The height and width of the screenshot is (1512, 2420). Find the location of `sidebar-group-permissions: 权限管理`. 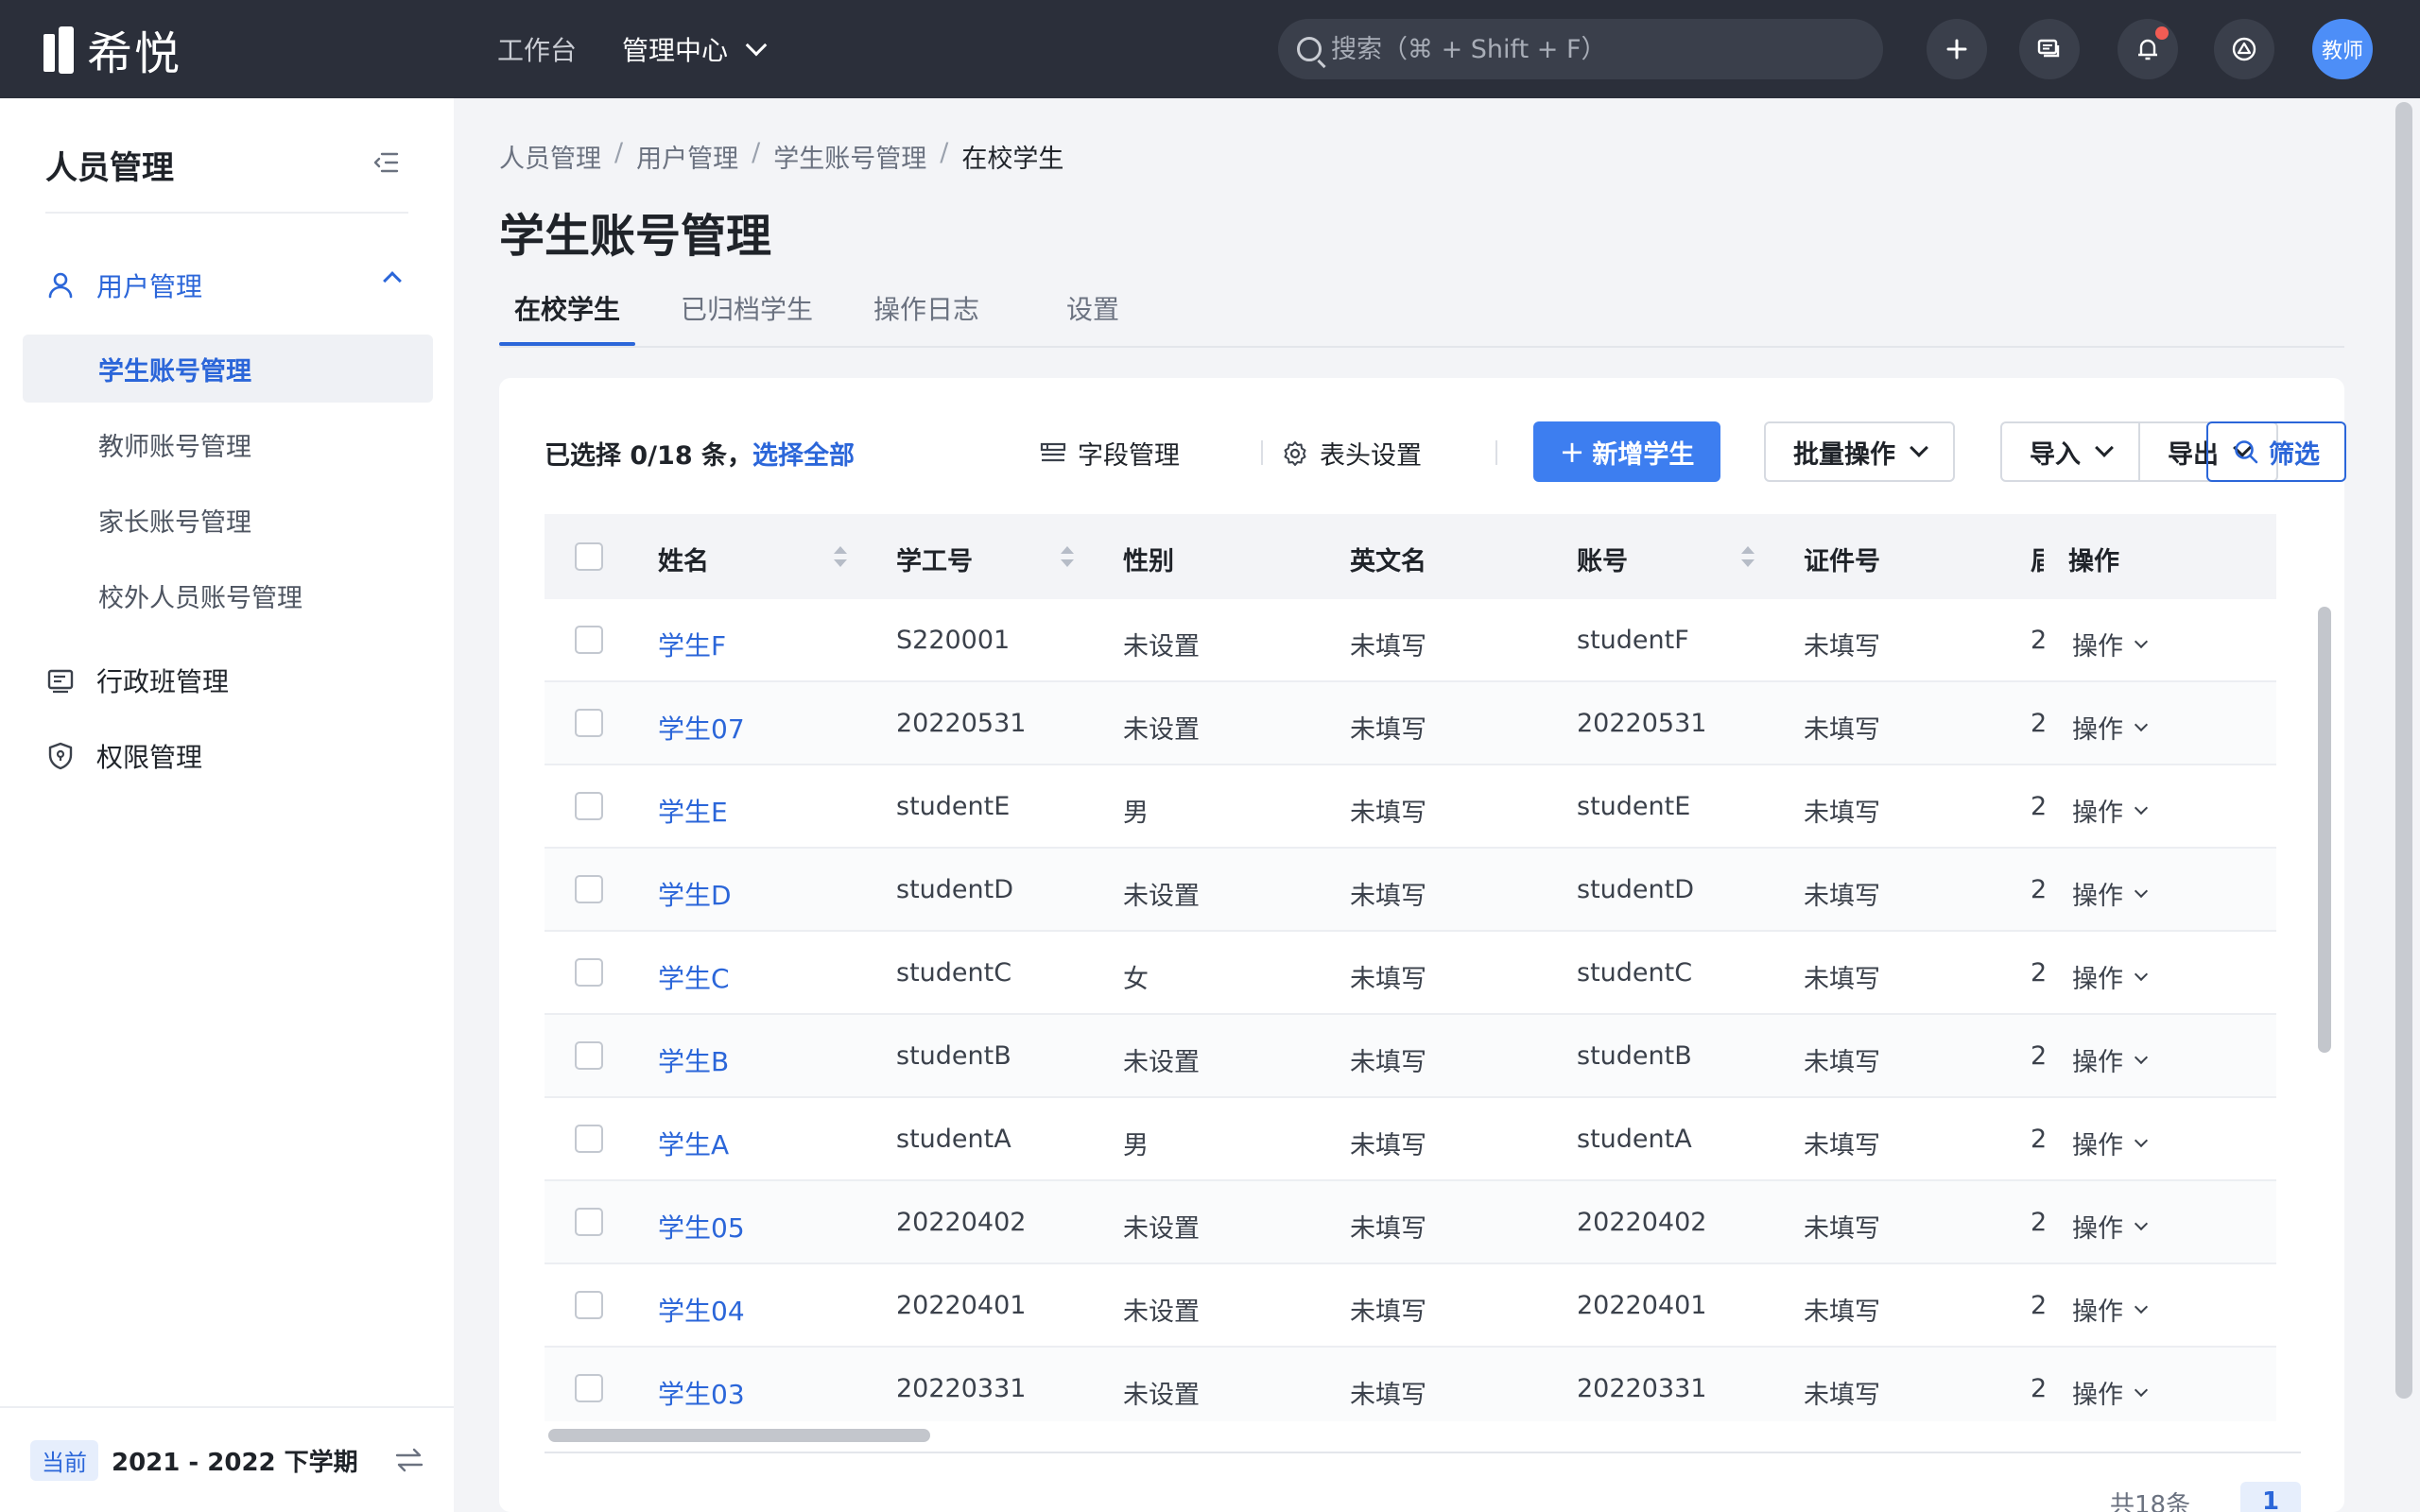

sidebar-group-permissions: 权限管理 is located at coordinates (123, 756).